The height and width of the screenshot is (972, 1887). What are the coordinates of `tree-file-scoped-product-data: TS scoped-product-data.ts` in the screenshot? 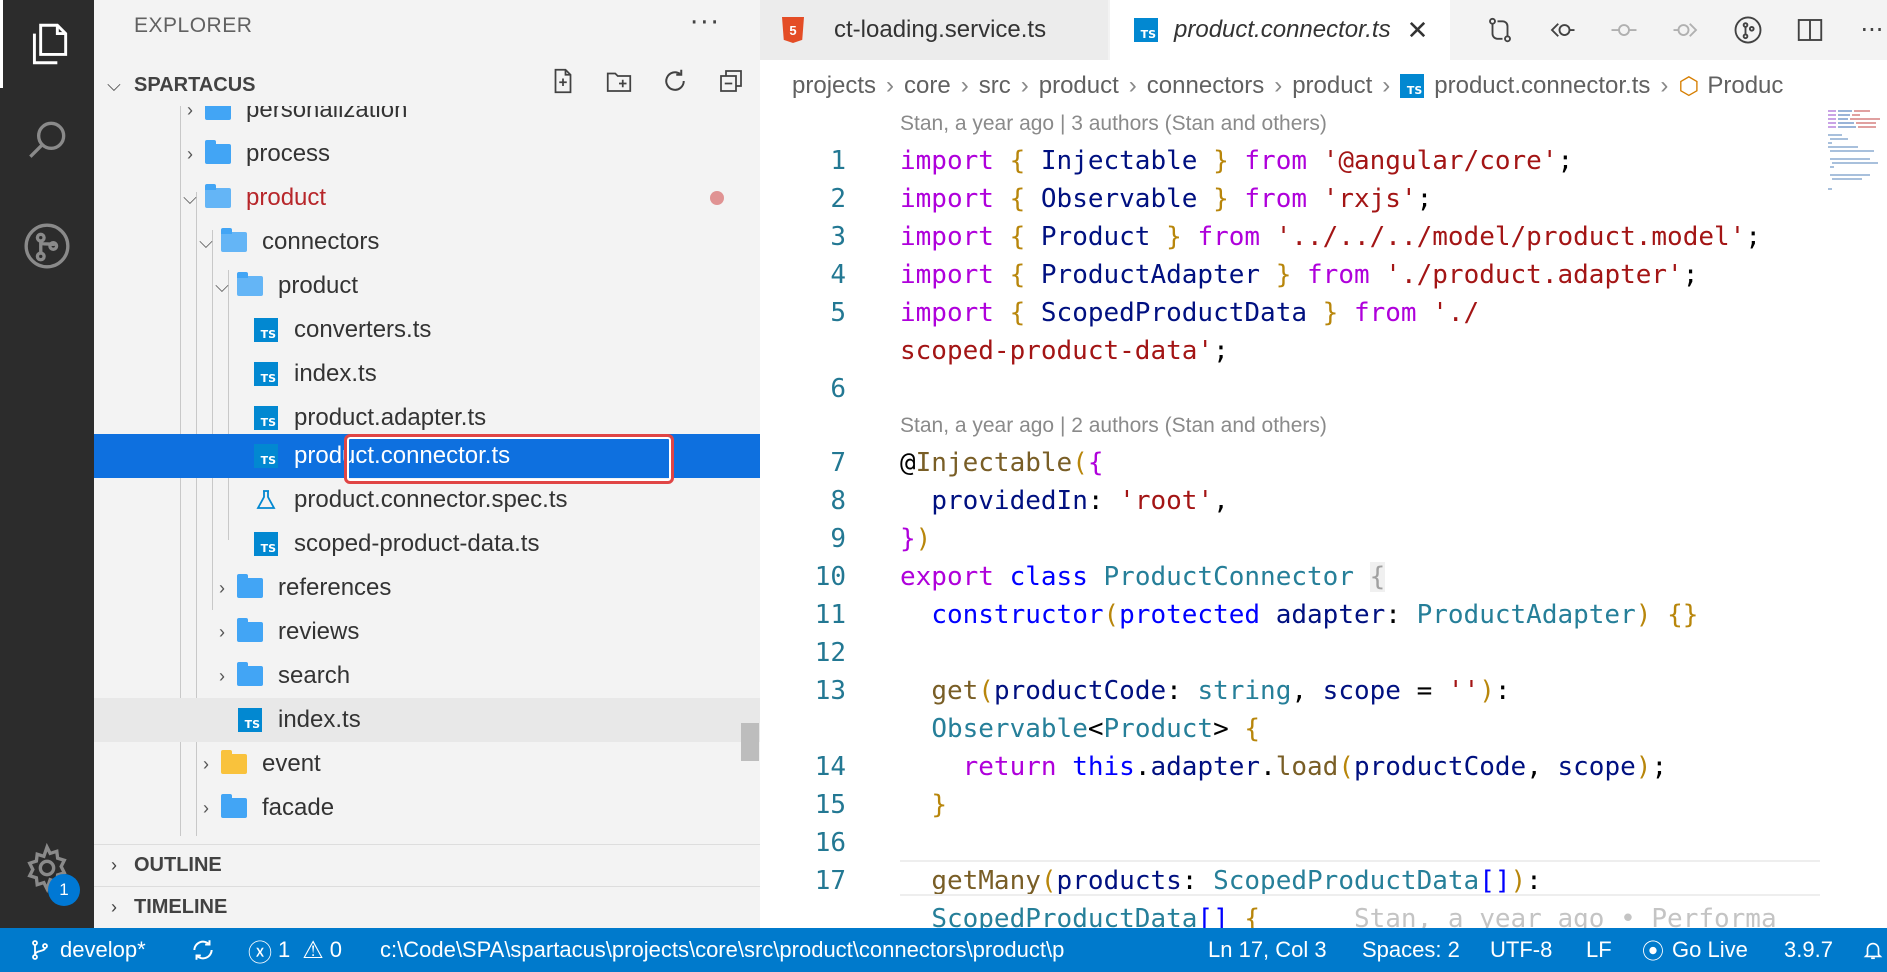 It's located at (427, 544).